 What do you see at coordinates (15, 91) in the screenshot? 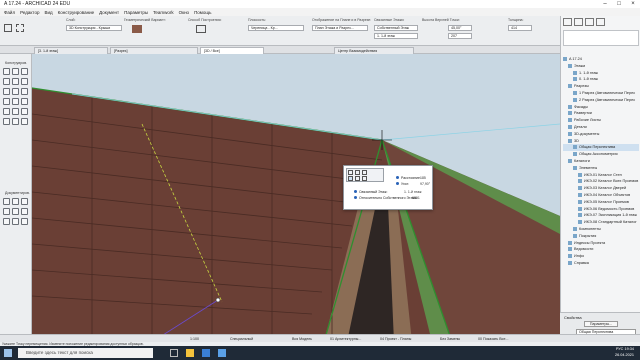
I see `shell-tool-icon` at bounding box center [15, 91].